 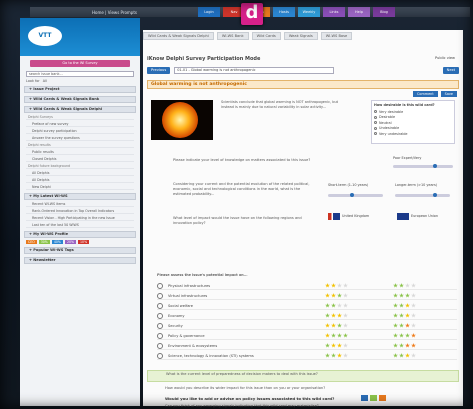 What do you see at coordinates (209, 12) in the screenshot?
I see `top-link-login: Login` at bounding box center [209, 12].